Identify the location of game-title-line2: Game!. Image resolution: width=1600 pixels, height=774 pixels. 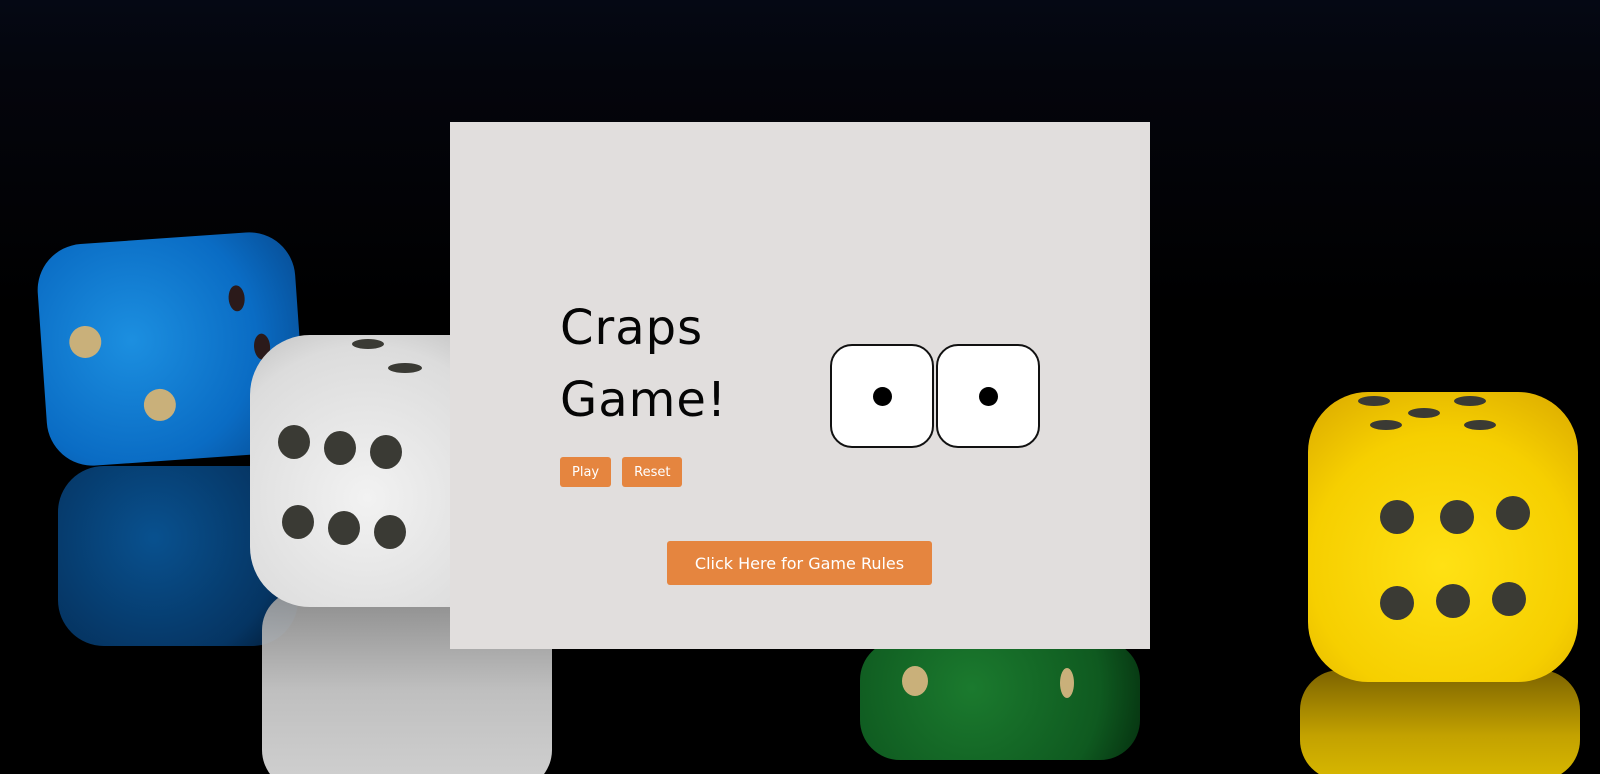
(644, 400).